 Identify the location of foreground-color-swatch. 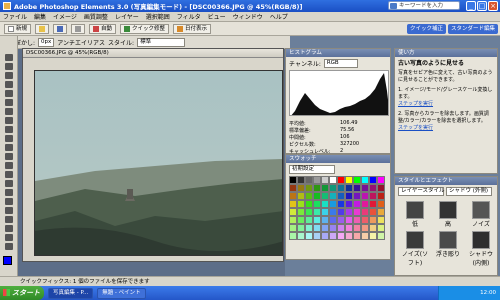
(7, 260).